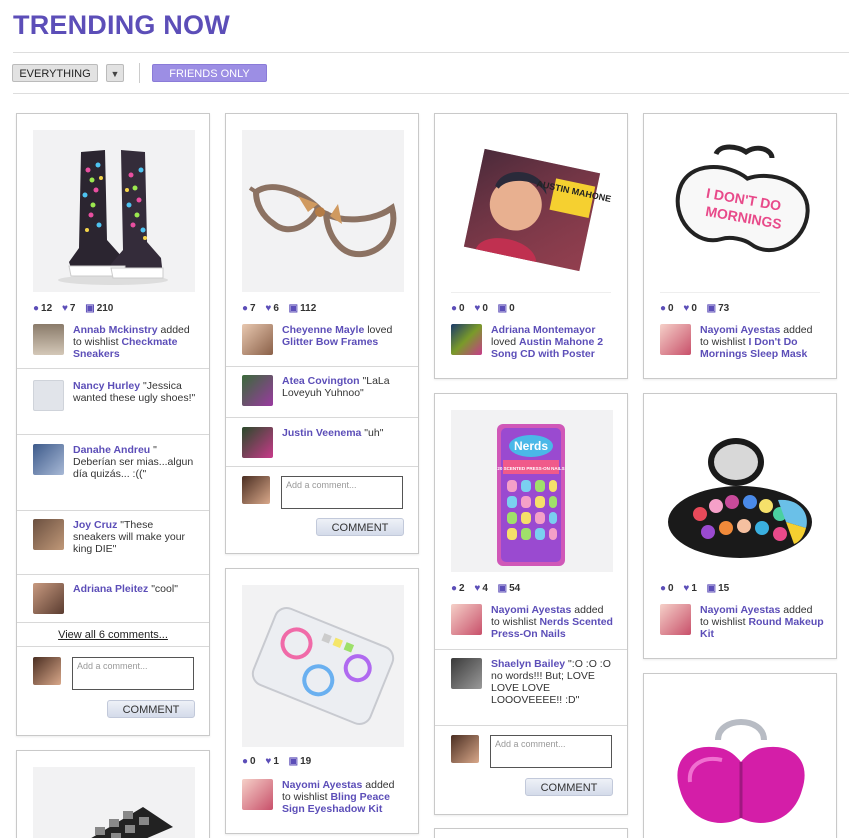  What do you see at coordinates (121, 25) in the screenshot?
I see `page-title: TRENDING NOW` at bounding box center [121, 25].